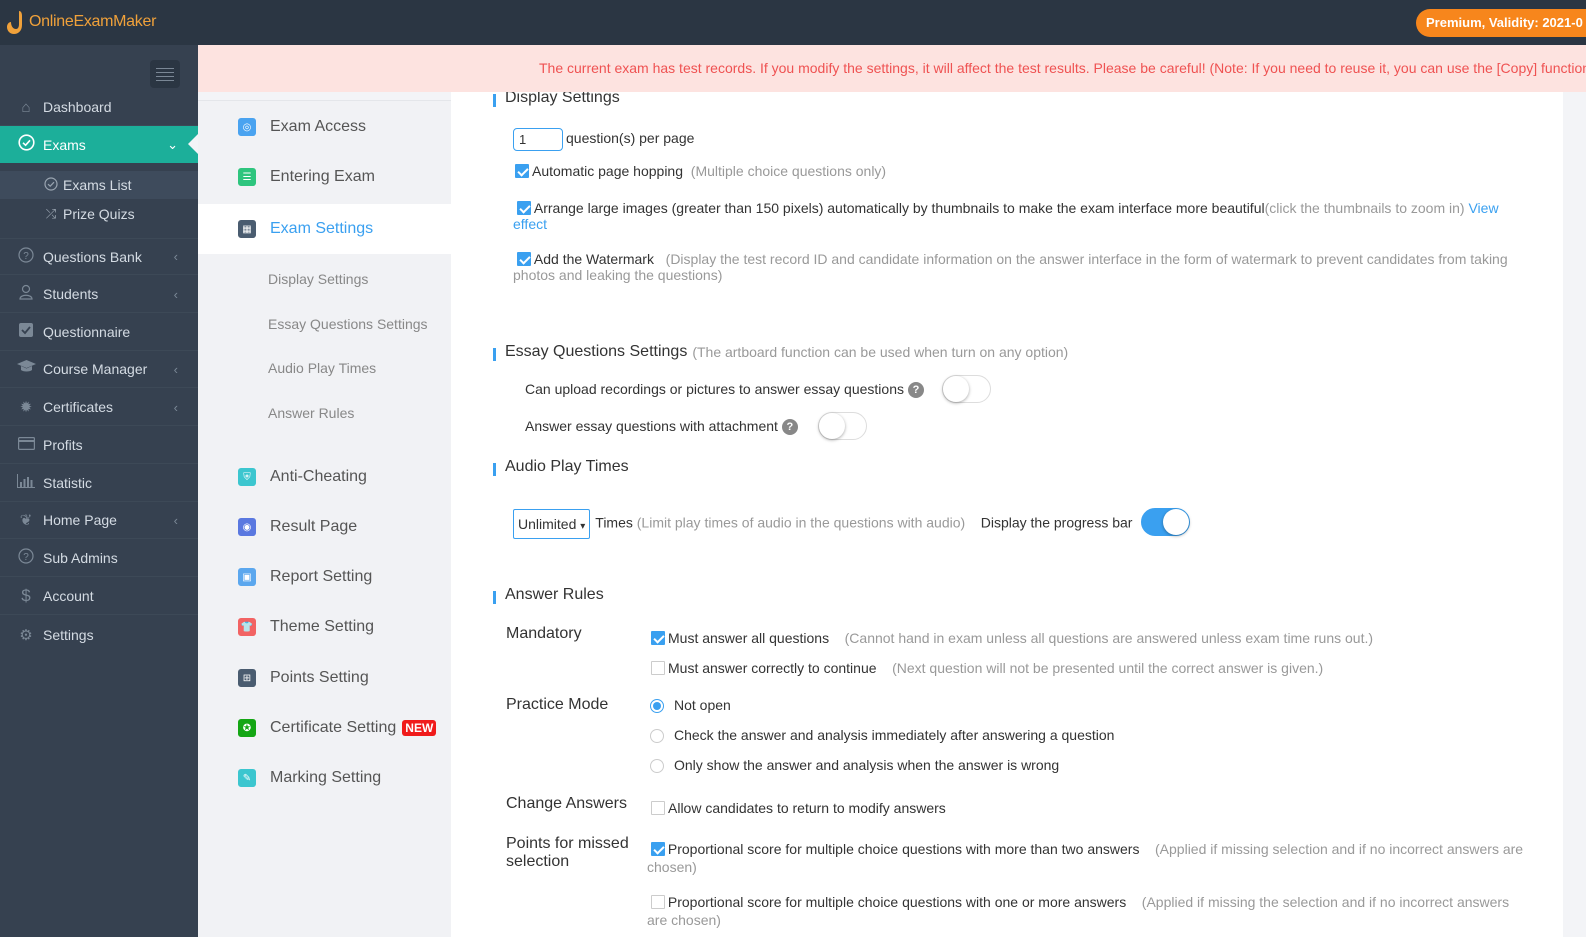 The width and height of the screenshot is (1586, 937). I want to click on section-title-audio-play-times: Audio Play Times, so click(561, 467).